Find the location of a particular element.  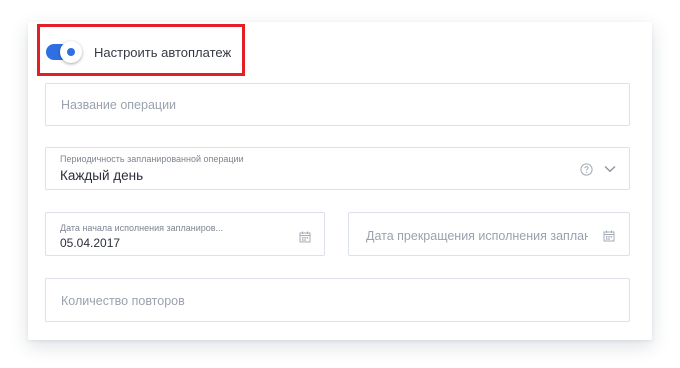

periodicity-value: Каждый день is located at coordinates (102, 175).